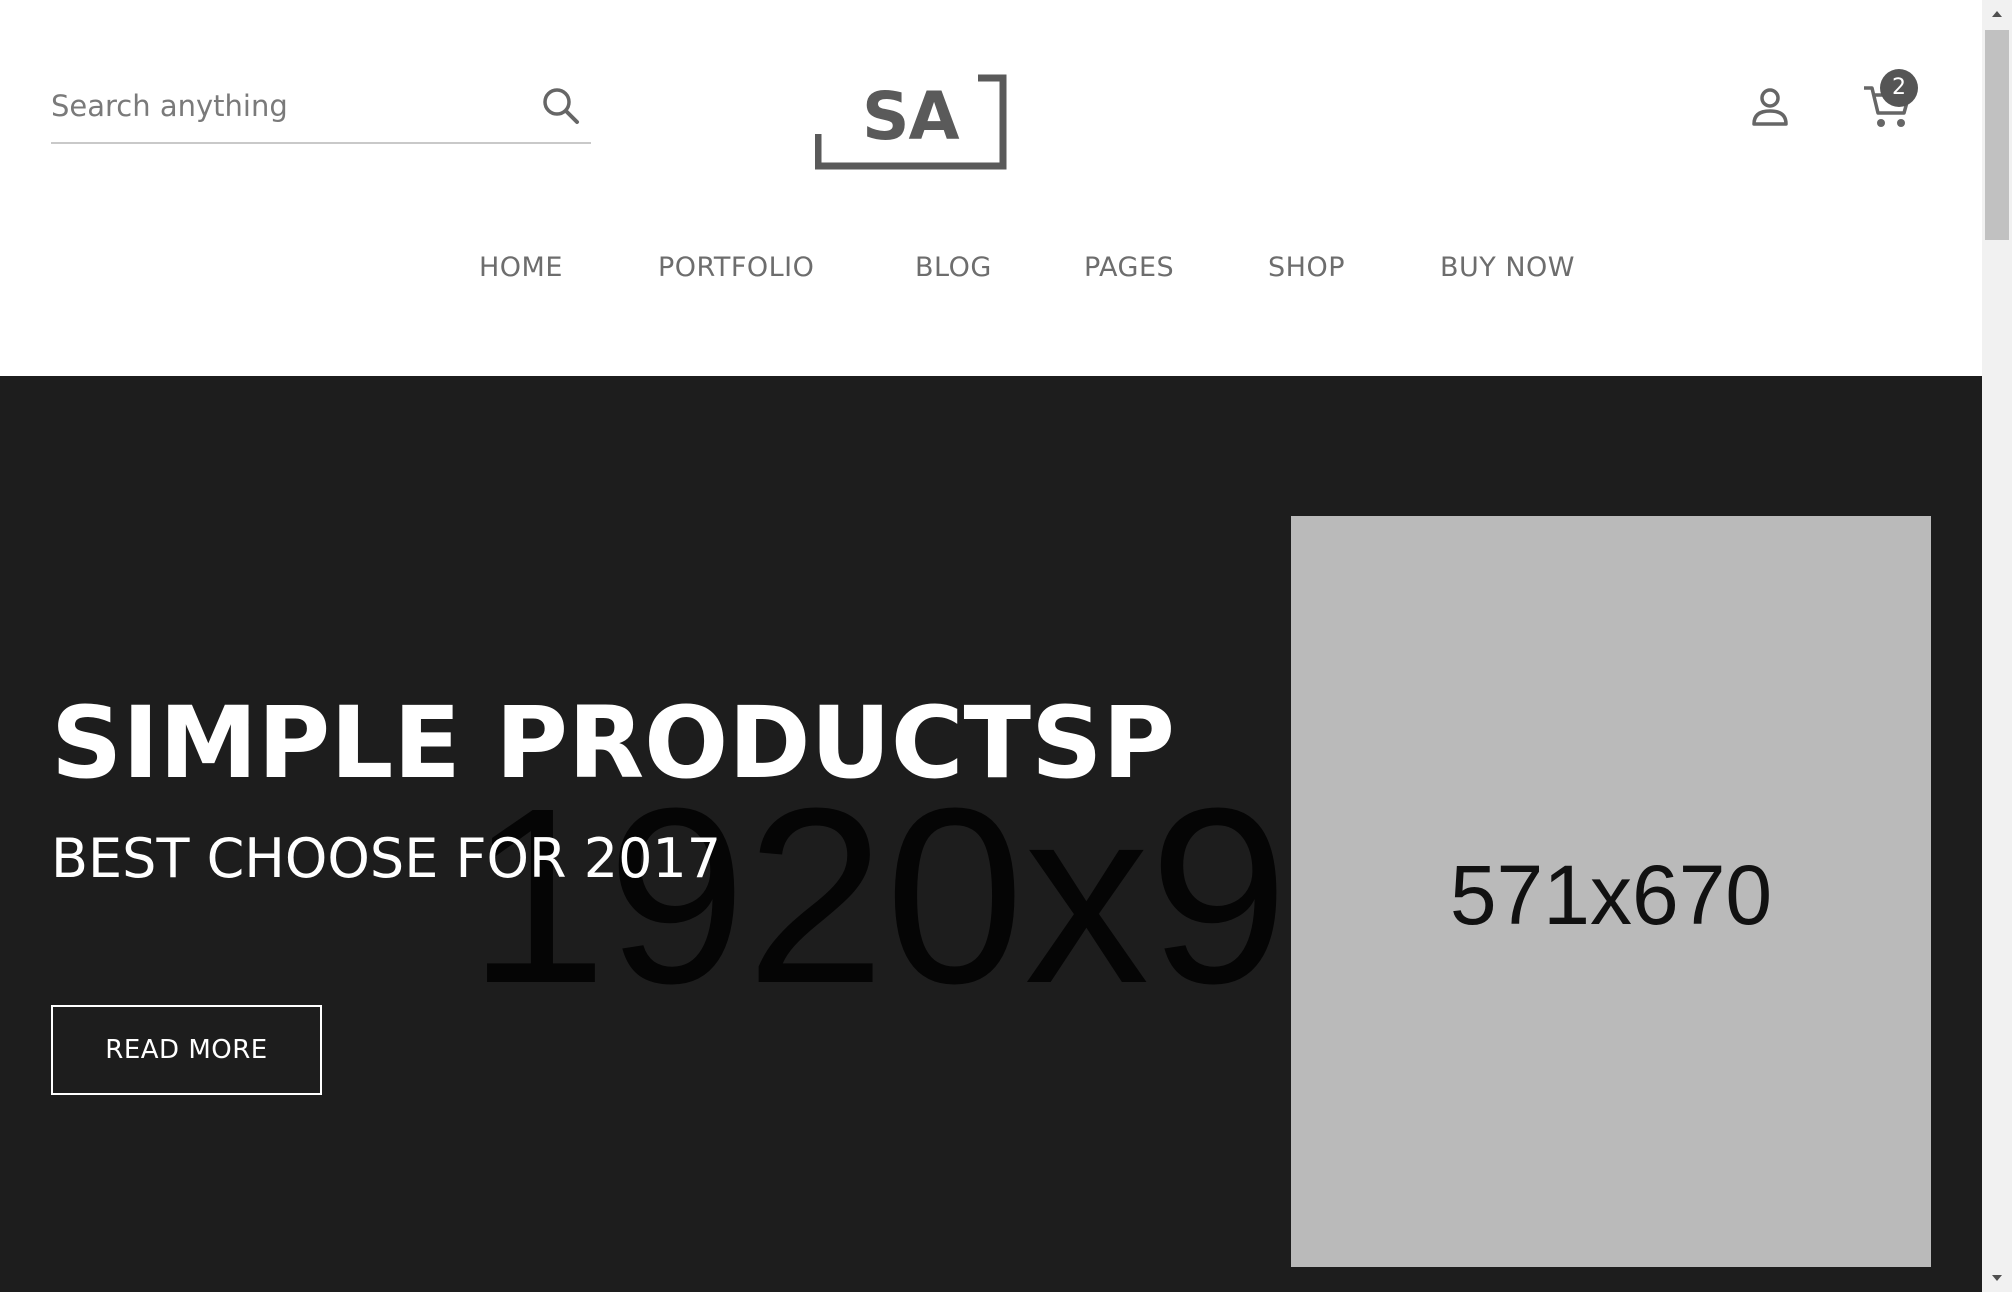 The height and width of the screenshot is (1296, 2012). Describe the element at coordinates (1997, 1278) in the screenshot. I see `arrow-down-icon` at that location.